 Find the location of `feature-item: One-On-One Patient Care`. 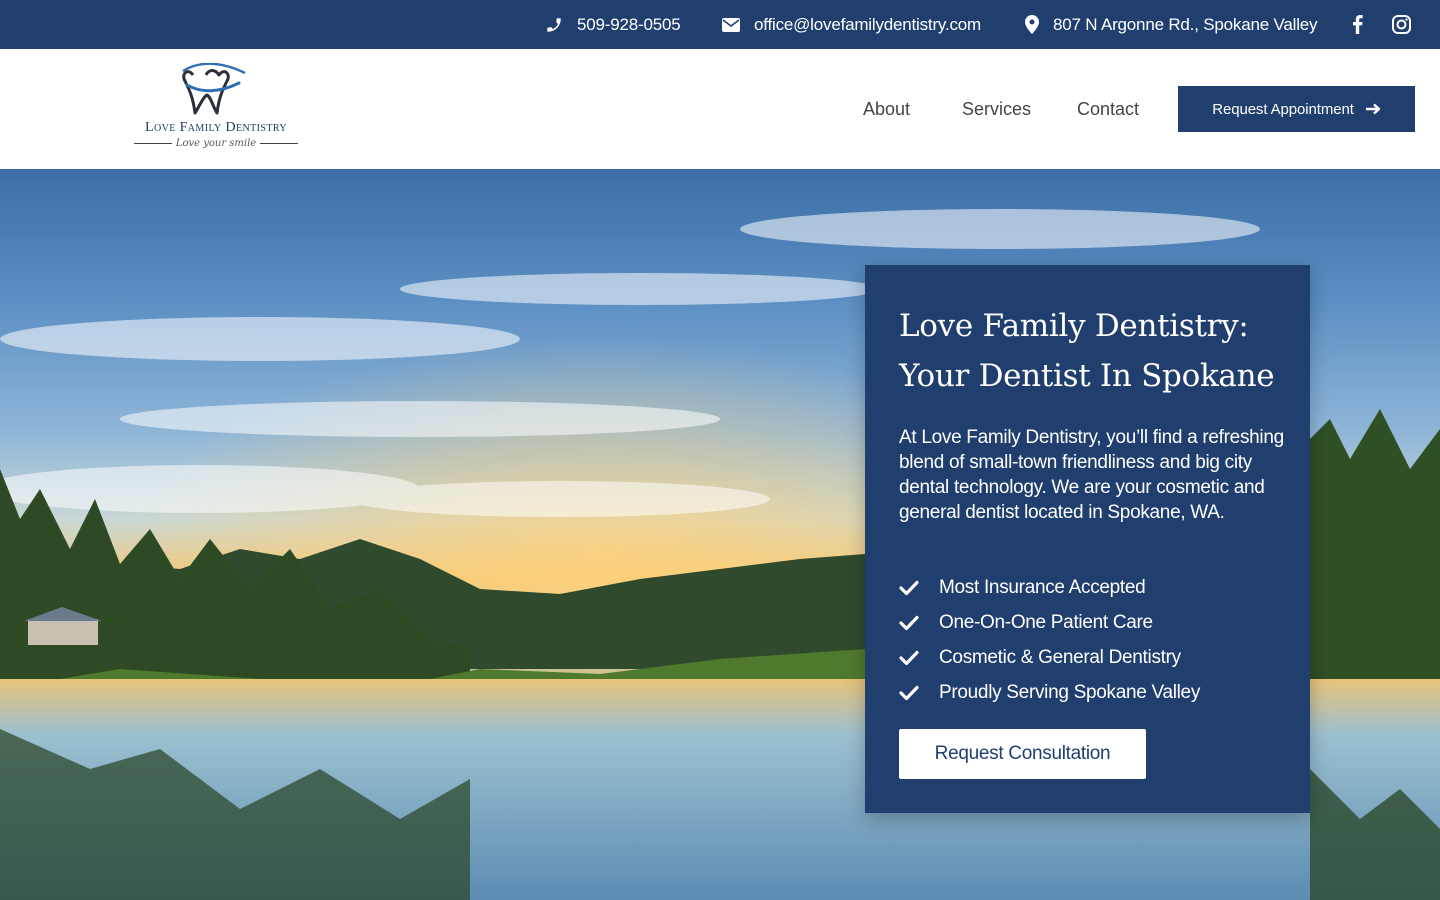

feature-item: One-On-One Patient Care is located at coordinates (1049, 622).